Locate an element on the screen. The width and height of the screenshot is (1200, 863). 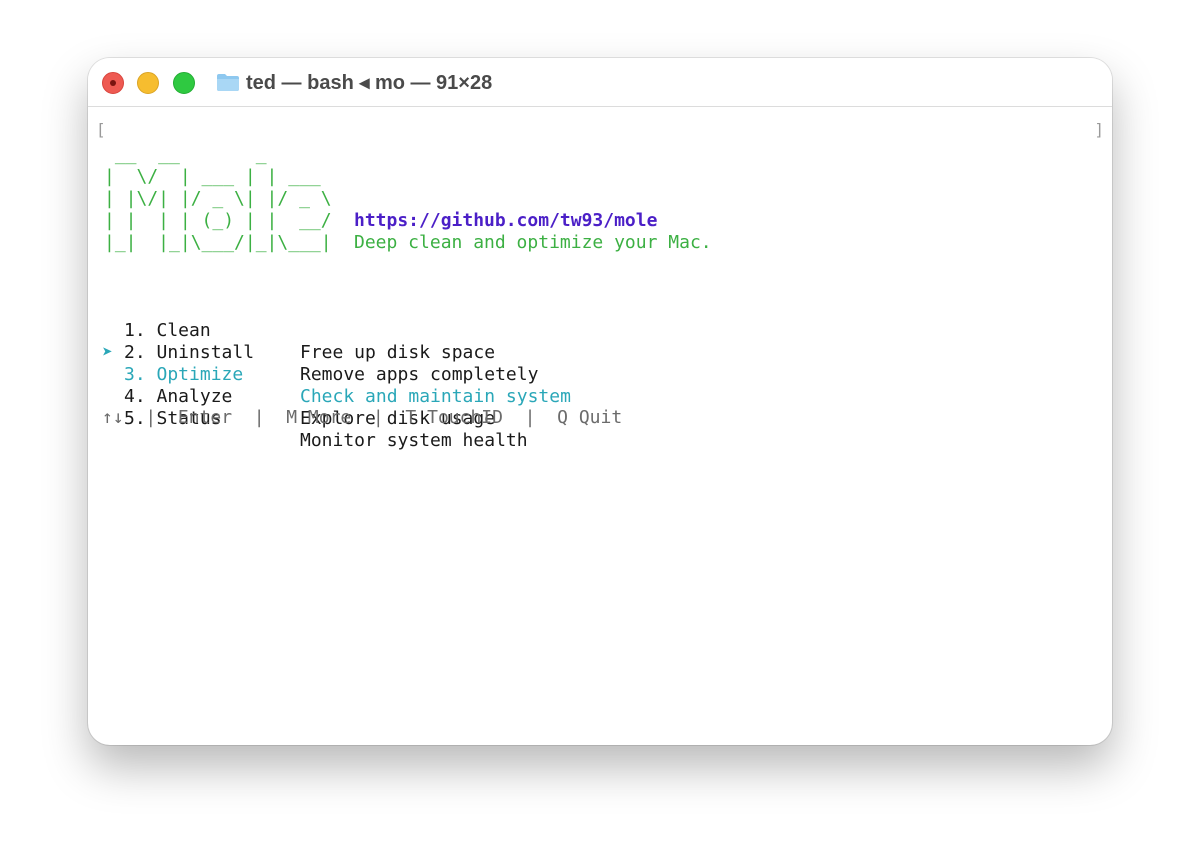
menu-item-status: 5. Status Monitor system health is located at coordinates (315, 407).